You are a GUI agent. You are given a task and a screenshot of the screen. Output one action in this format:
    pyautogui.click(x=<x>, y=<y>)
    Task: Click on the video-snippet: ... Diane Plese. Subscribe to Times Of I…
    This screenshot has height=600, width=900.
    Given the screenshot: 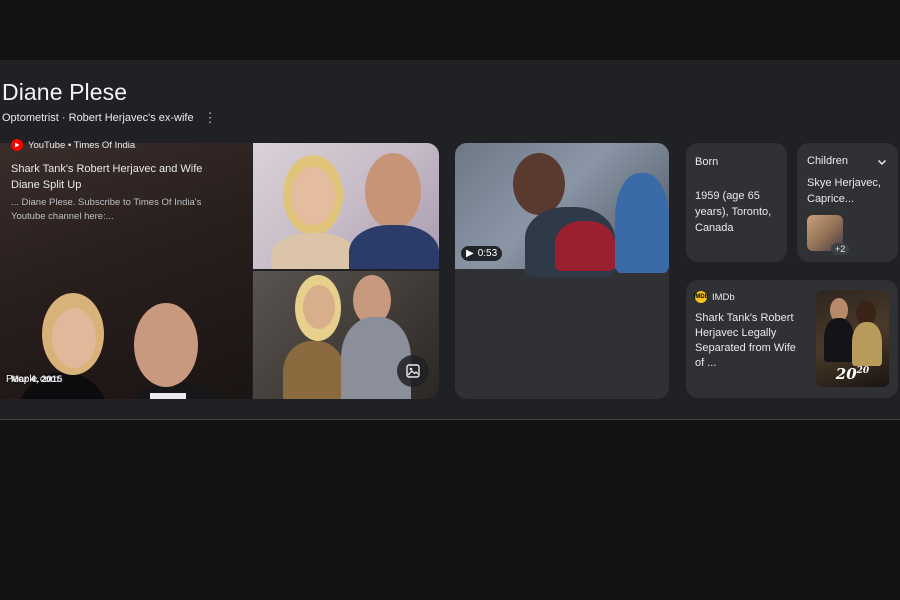 What is the action you would take?
    pyautogui.click(x=106, y=209)
    